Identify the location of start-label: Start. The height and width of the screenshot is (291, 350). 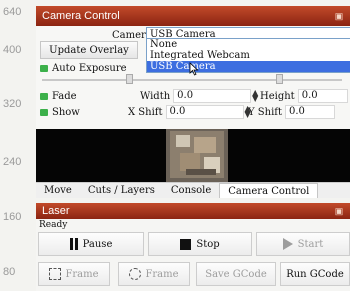
(310, 244).